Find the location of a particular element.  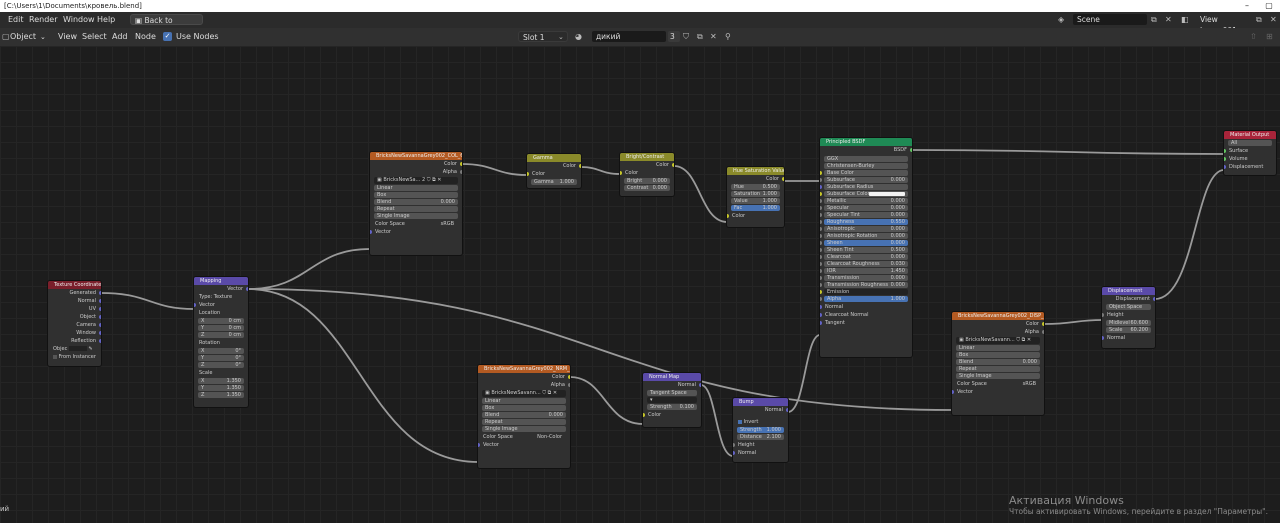

bsdf-input-sheen-tint: Sheen Tint 0.500 is located at coordinates (864, 250).